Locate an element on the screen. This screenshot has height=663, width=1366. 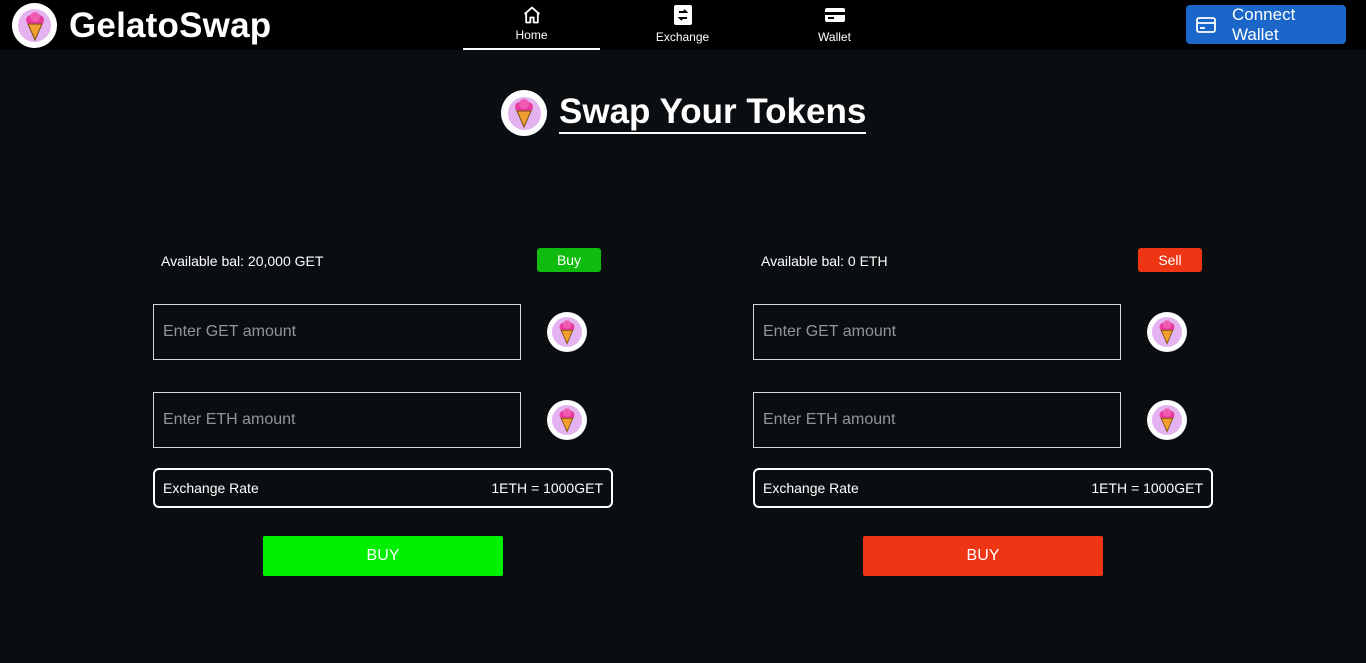
available-balance: Available bal: 0 ETH is located at coordinates (824, 261).